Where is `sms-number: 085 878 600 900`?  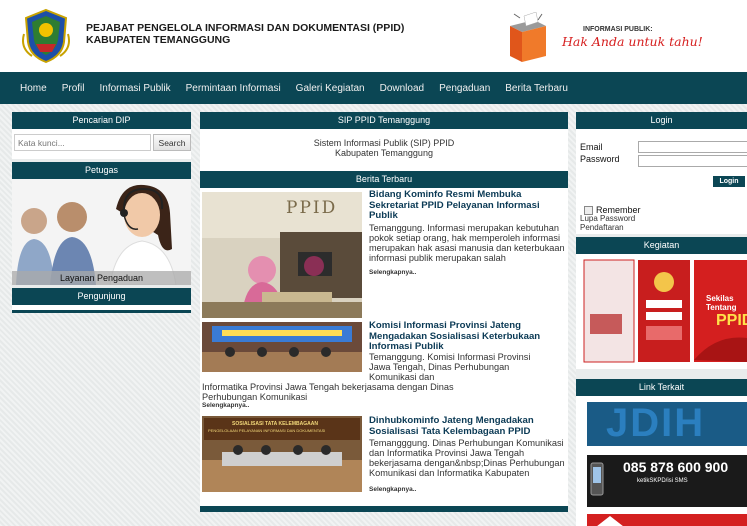 sms-number: 085 878 600 900 is located at coordinates (676, 467).